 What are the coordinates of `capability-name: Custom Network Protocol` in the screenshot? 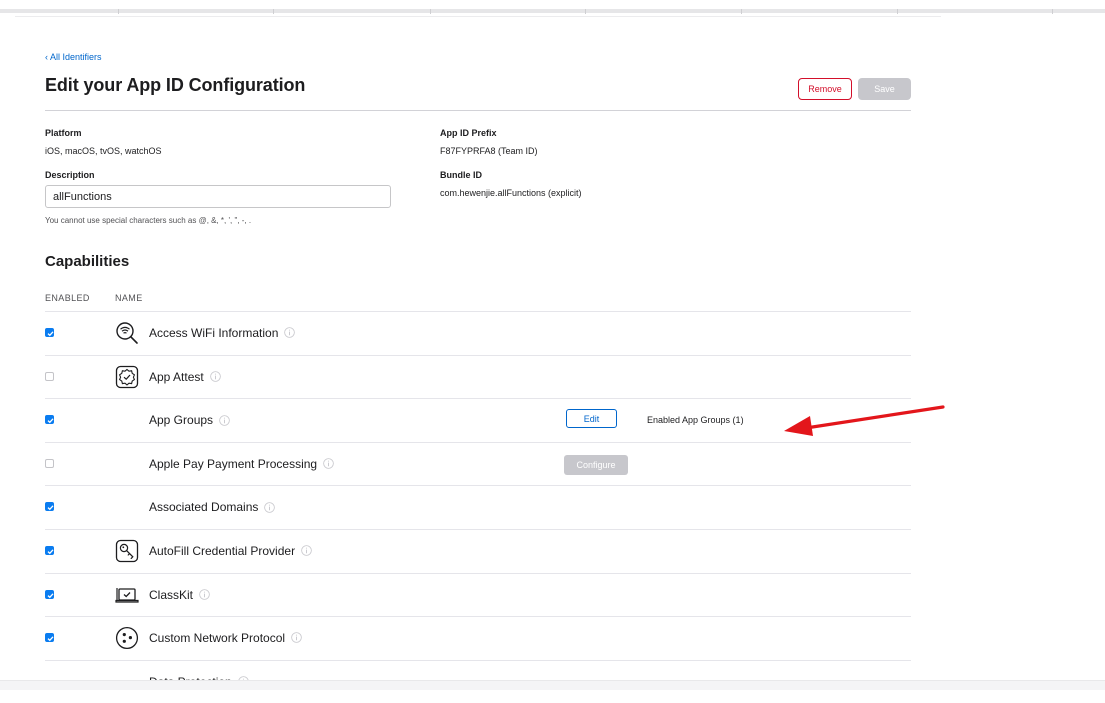 It's located at (225, 638).